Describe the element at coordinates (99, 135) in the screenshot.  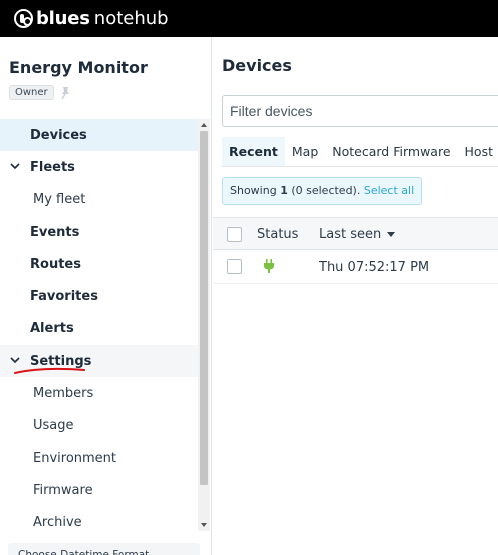
I see `sidebar-item-devices: Devices` at that location.